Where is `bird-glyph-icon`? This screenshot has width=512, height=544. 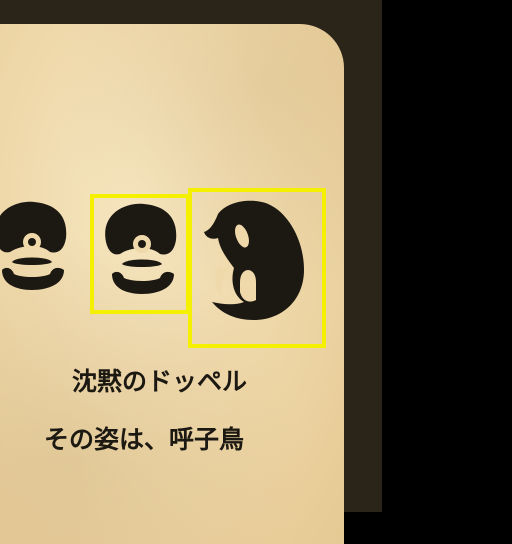
bird-glyph-icon is located at coordinates (254, 260).